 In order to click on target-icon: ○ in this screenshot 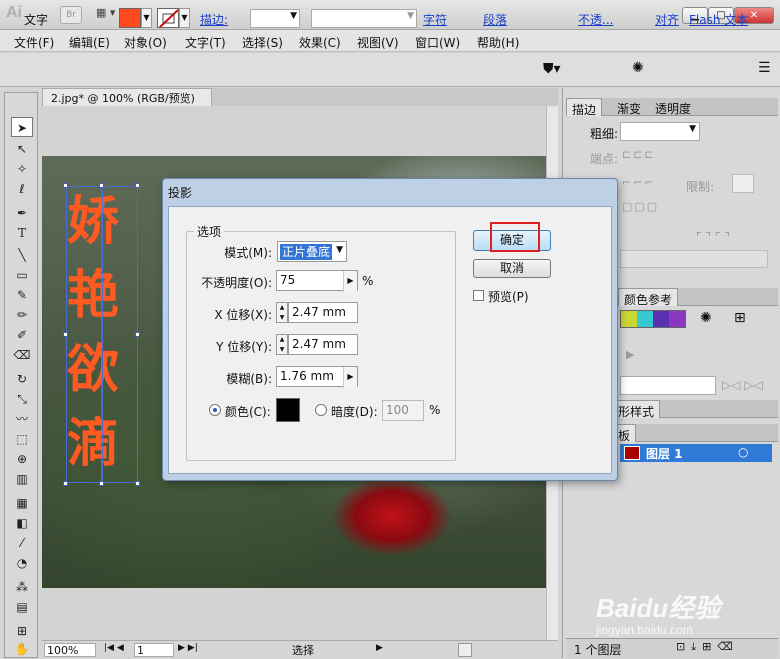, I will do `click(743, 452)`.